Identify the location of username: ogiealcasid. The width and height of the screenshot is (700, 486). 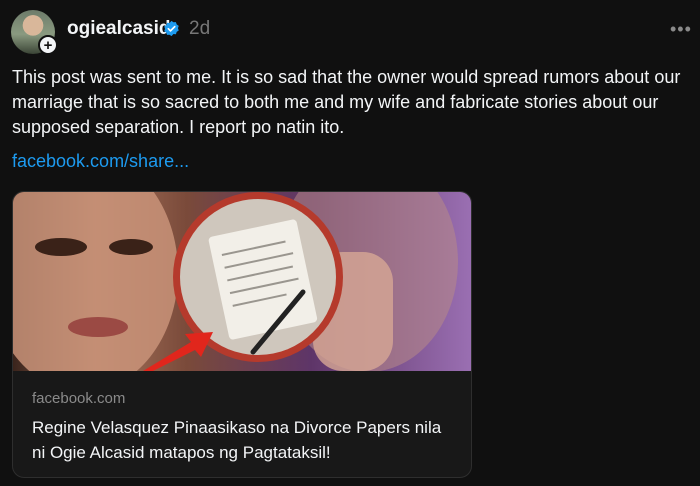
(119, 29).